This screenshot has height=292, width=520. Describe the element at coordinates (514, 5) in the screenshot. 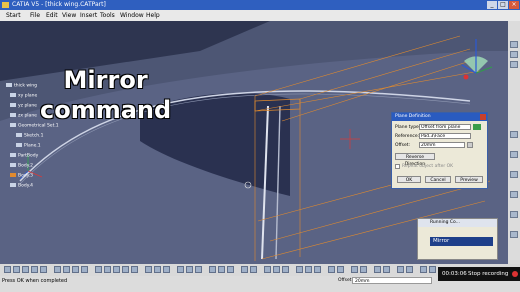

I see `close-button: ×` at that location.